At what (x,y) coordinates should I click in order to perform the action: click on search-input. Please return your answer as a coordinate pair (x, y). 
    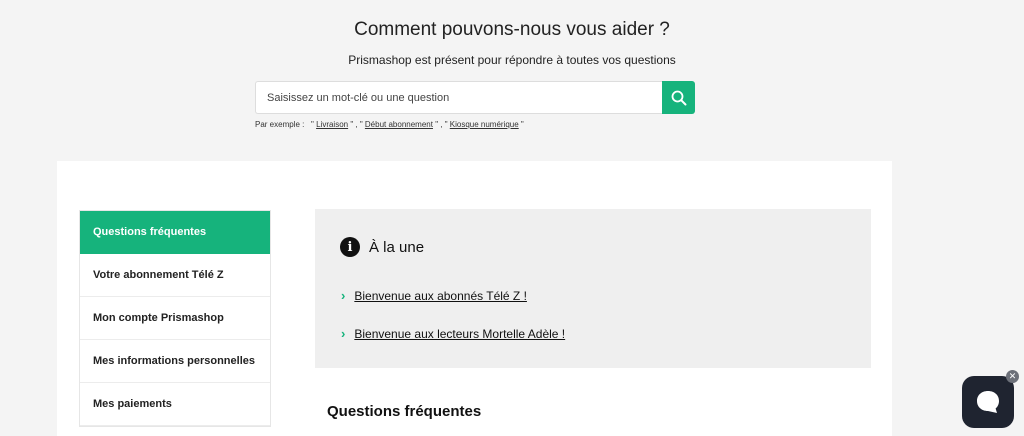
    Looking at the image, I should click on (458, 97).